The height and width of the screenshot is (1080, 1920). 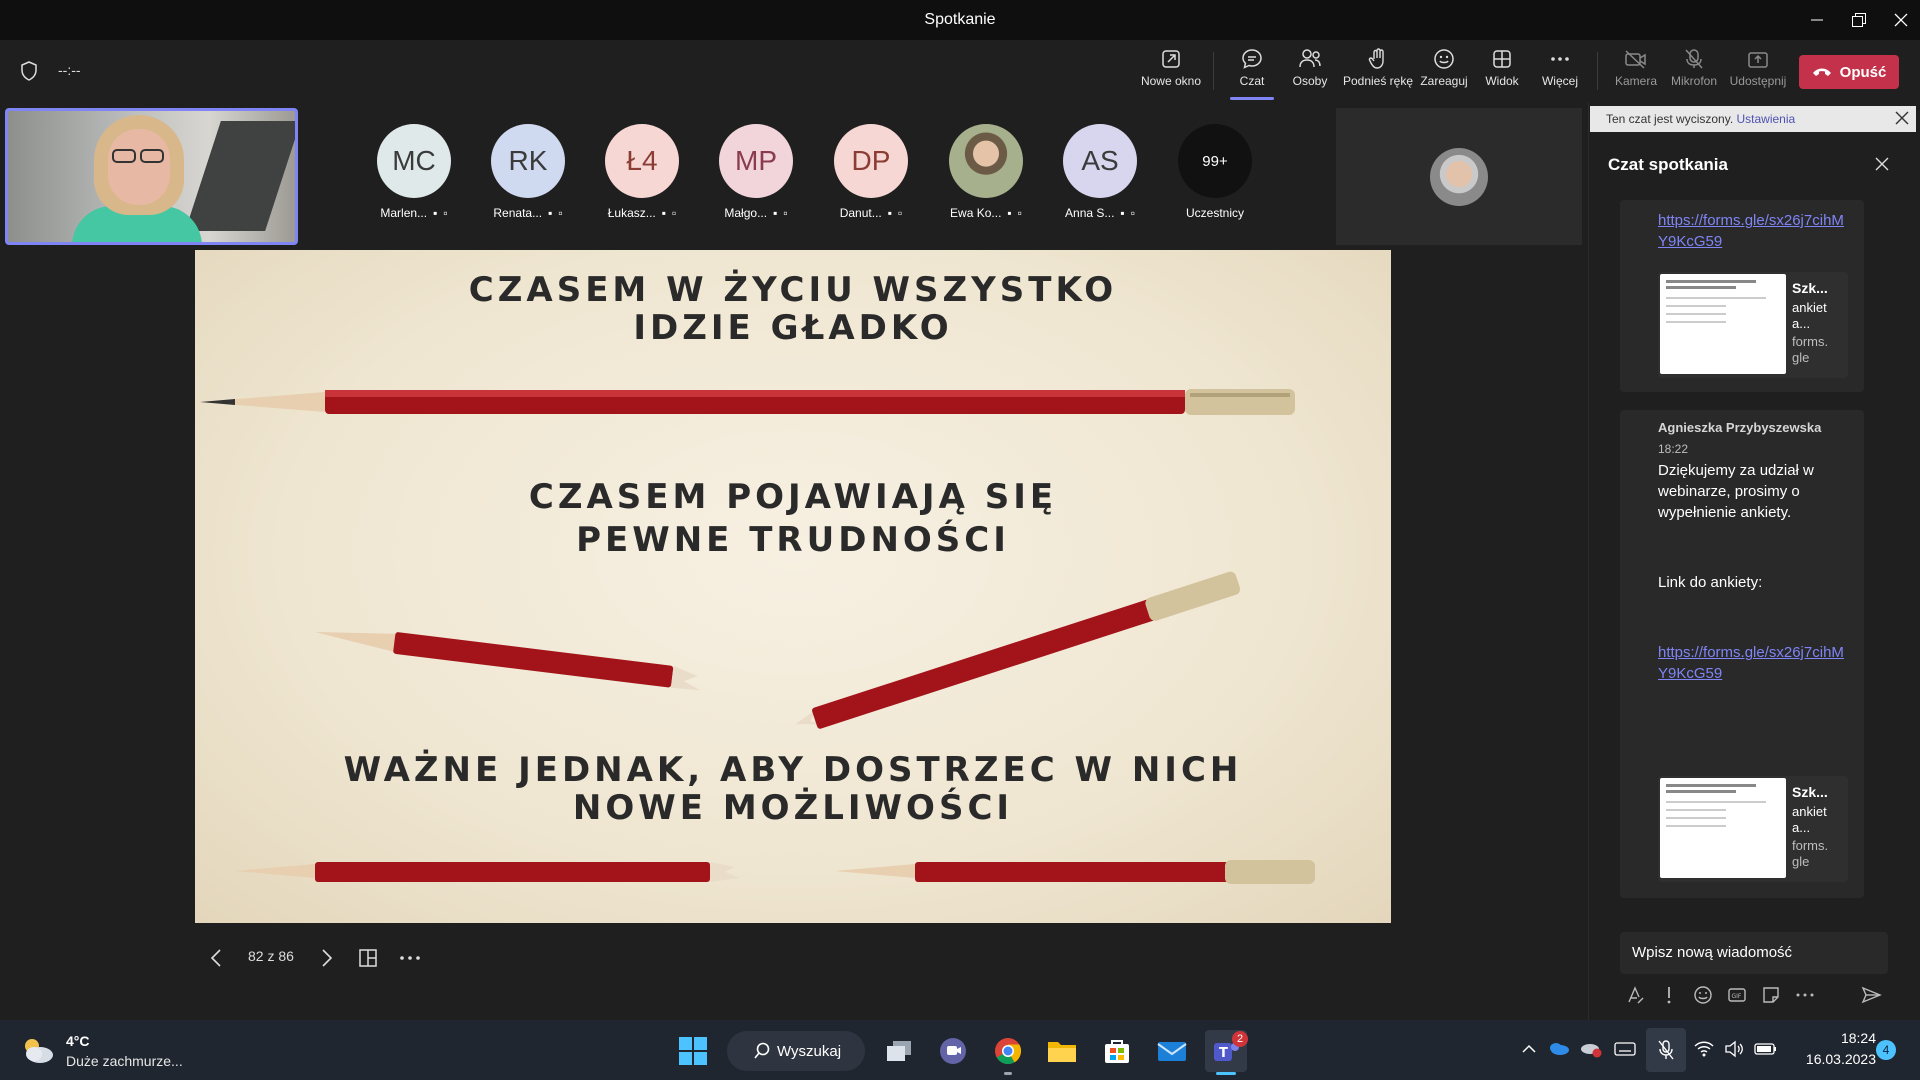 What do you see at coordinates (1444, 74) in the screenshot?
I see `react-button: Zareaguj` at bounding box center [1444, 74].